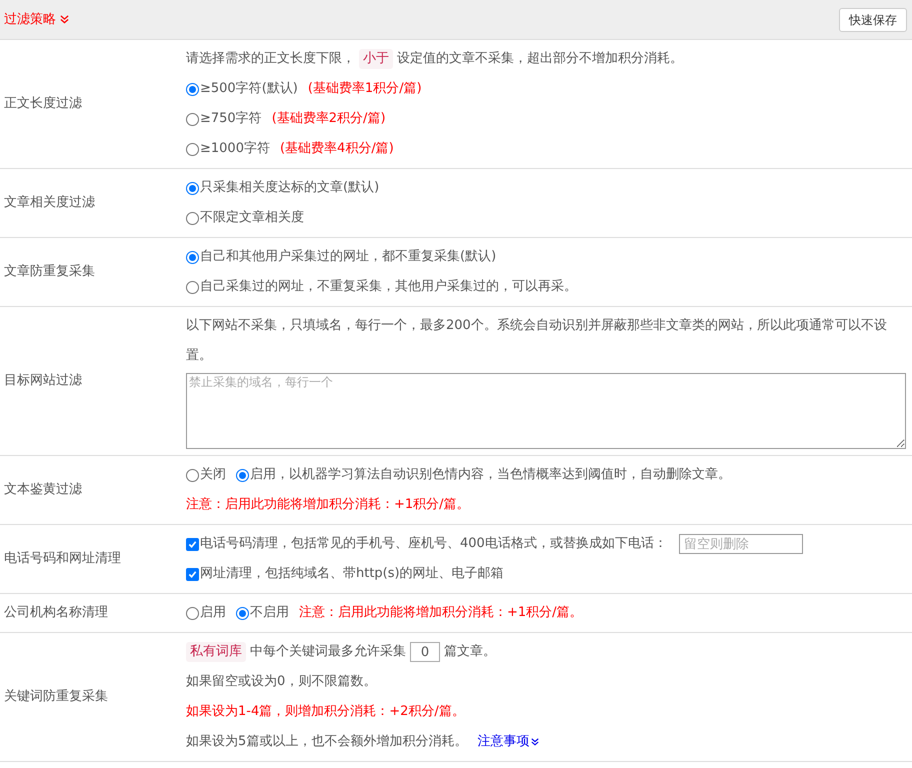 The image size is (912, 768). What do you see at coordinates (245, 218) in the screenshot?
I see `radio-option: 不限定文章相关度` at bounding box center [245, 218].